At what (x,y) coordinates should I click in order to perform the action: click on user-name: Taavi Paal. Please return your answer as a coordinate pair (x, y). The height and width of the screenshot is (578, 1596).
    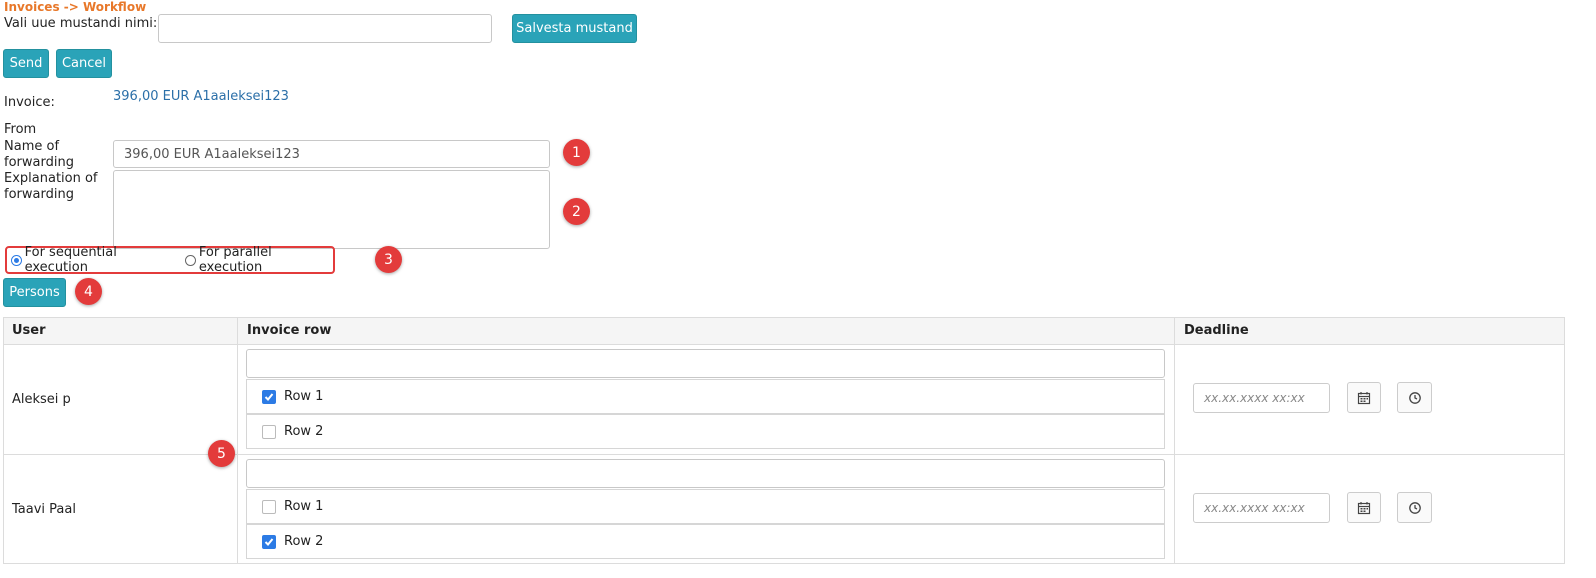
    Looking at the image, I should click on (44, 509).